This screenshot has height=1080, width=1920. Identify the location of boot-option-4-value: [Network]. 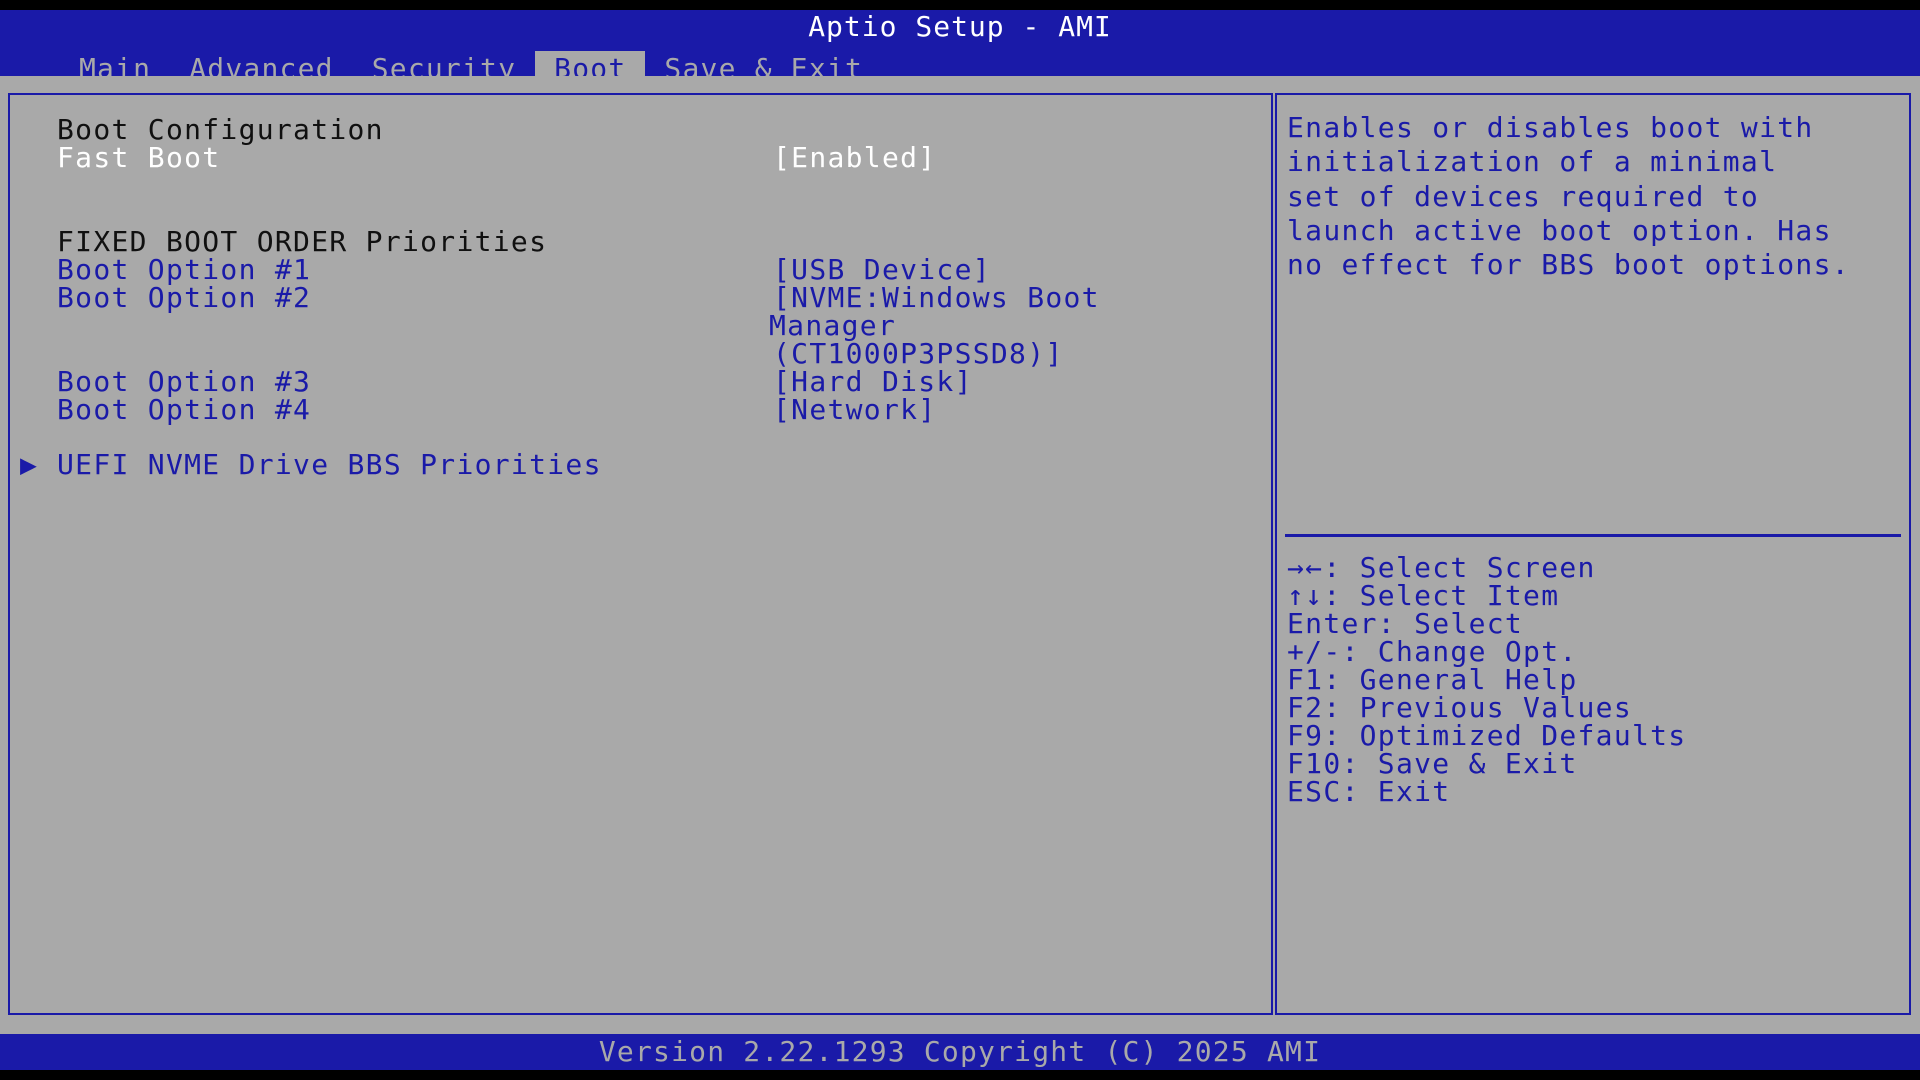
(854, 410).